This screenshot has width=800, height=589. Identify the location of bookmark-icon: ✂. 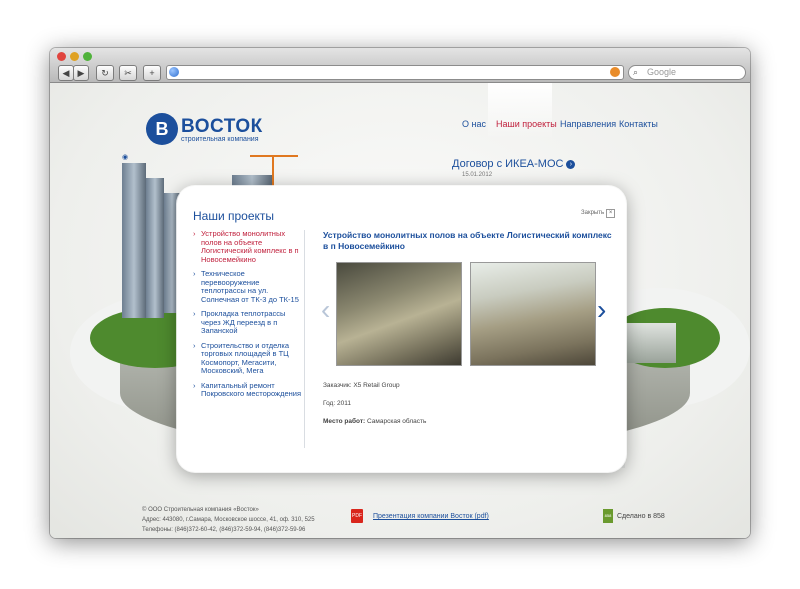
(128, 73).